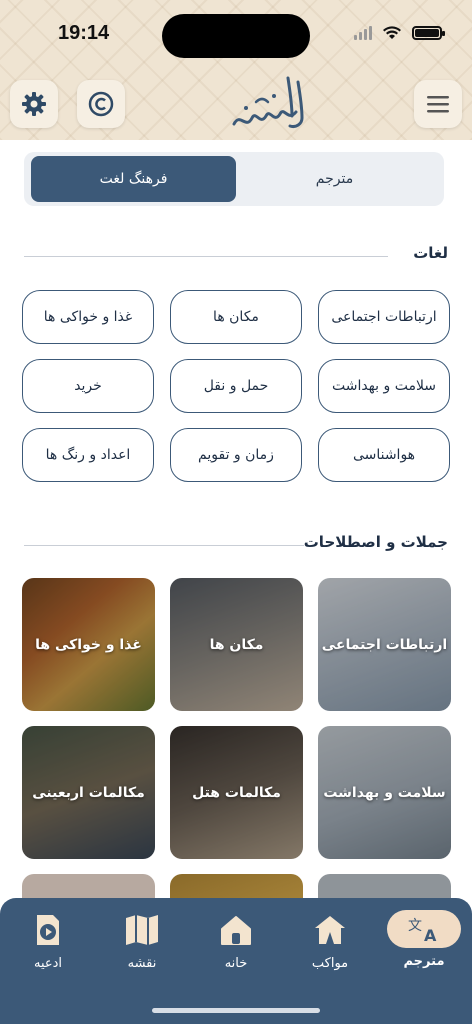 Image resolution: width=472 pixels, height=1024 pixels. What do you see at coordinates (236, 317) in the screenshot?
I see `word-chip: مکان ها` at bounding box center [236, 317].